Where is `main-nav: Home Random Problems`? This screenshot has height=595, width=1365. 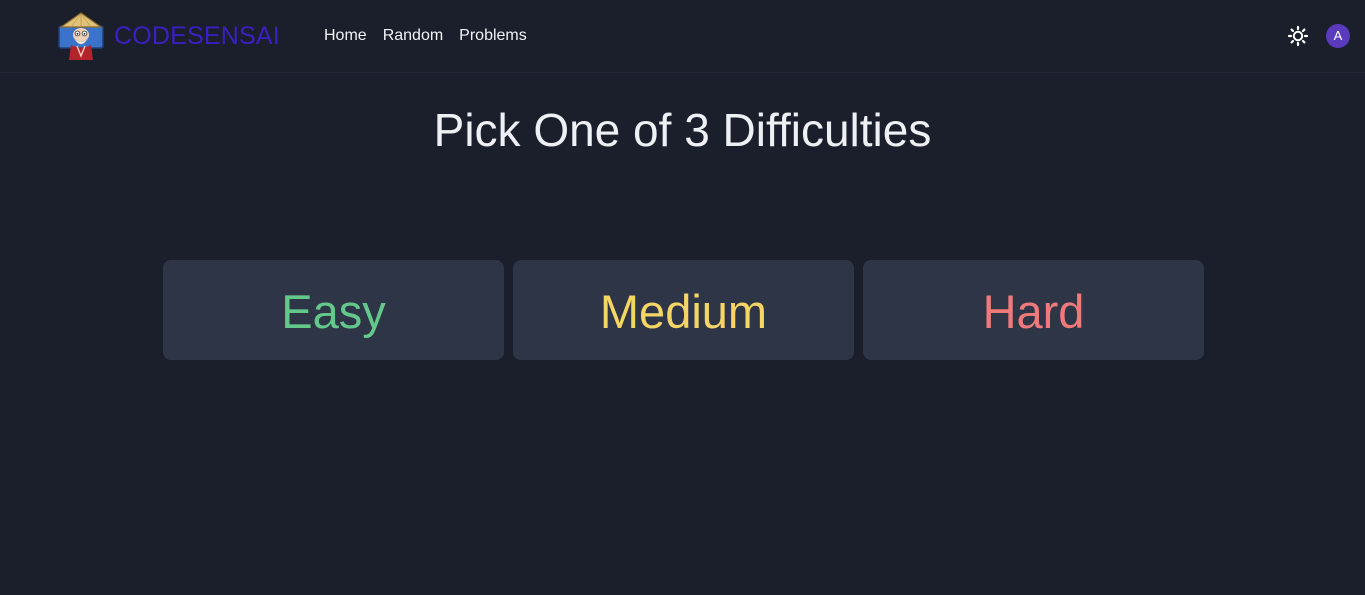 main-nav: Home Random Problems is located at coordinates (425, 36).